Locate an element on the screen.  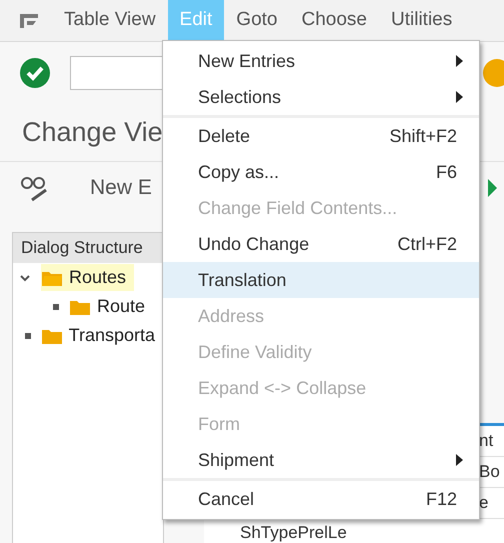
glasses-pencil-icon is located at coordinates (35, 188).